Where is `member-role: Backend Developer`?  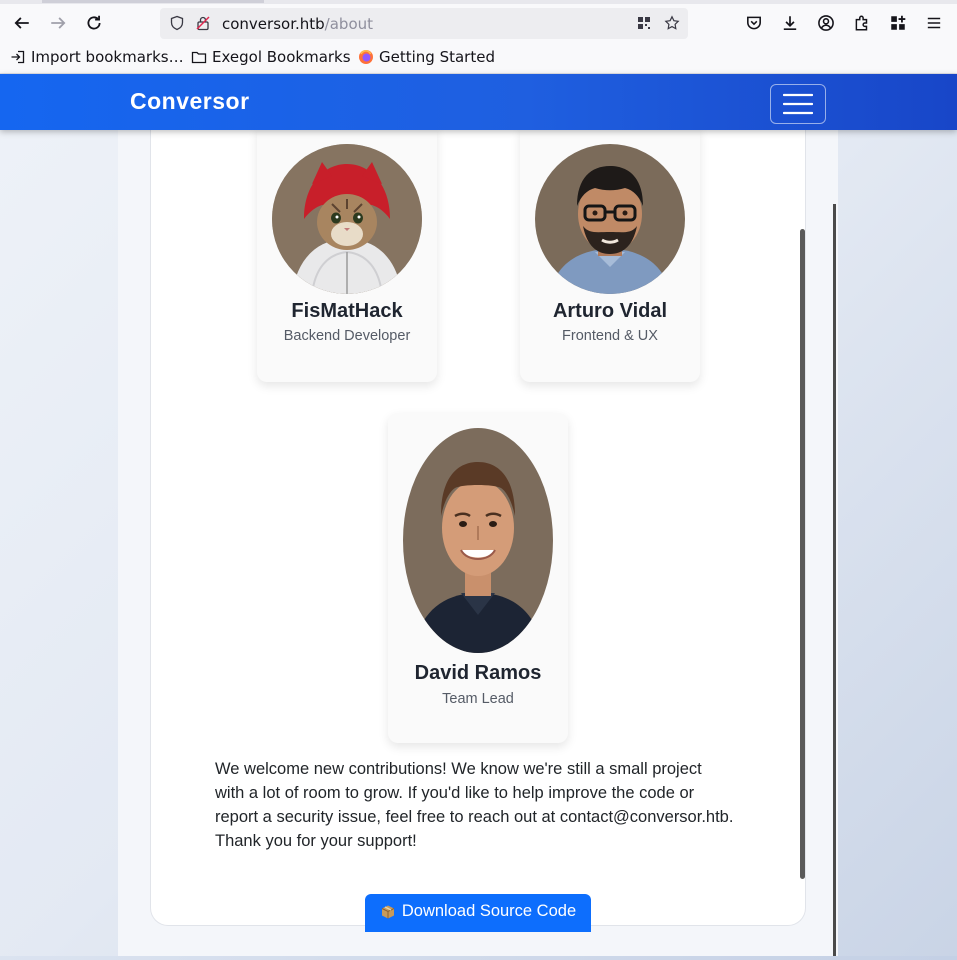
member-role: Backend Developer is located at coordinates (347, 336).